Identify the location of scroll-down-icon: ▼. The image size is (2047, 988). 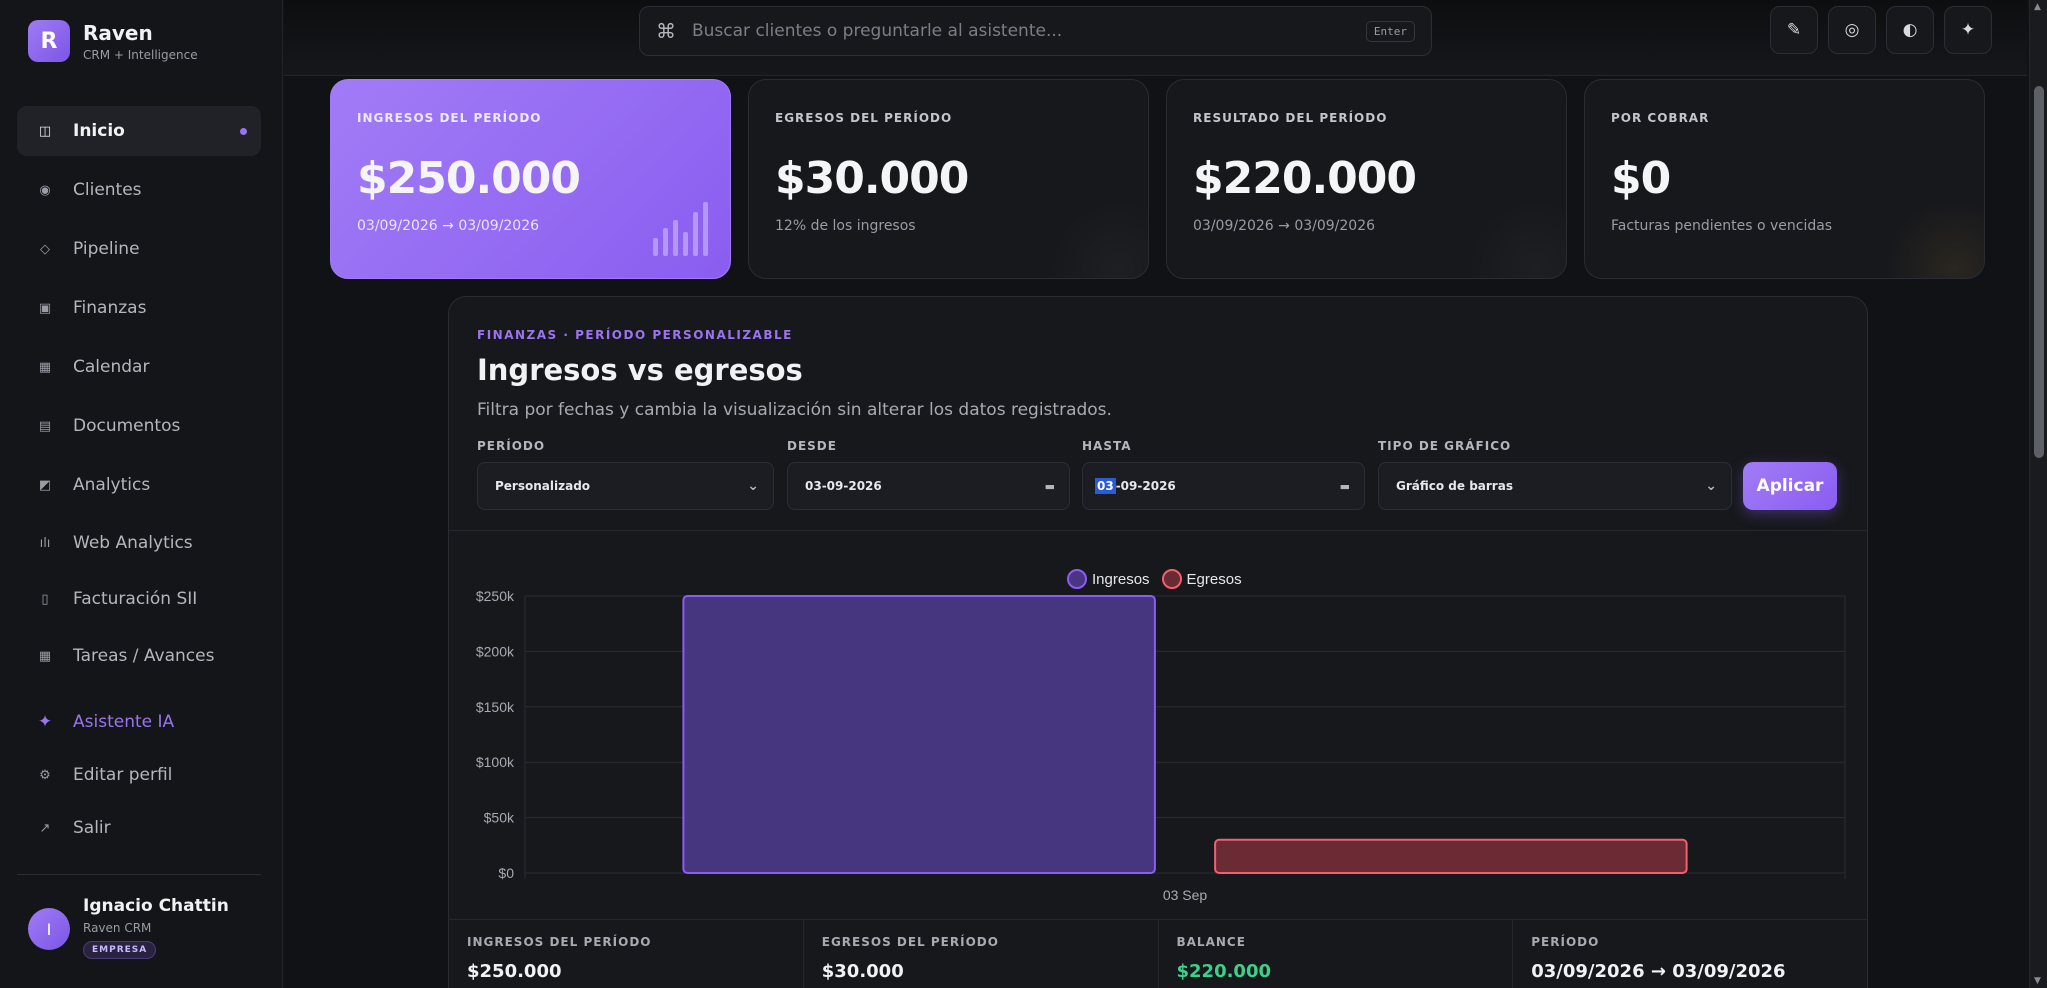
(2037, 981).